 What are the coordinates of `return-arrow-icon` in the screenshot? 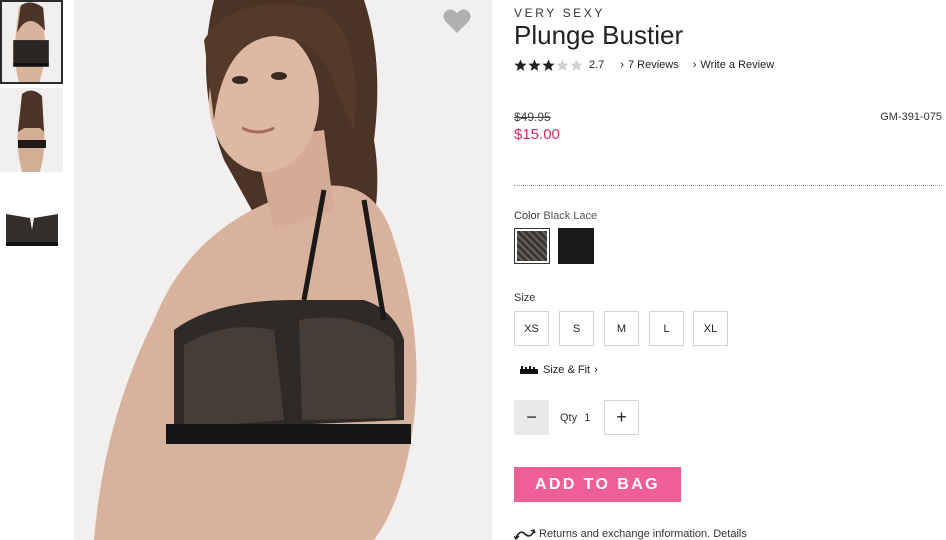 It's located at (525, 534).